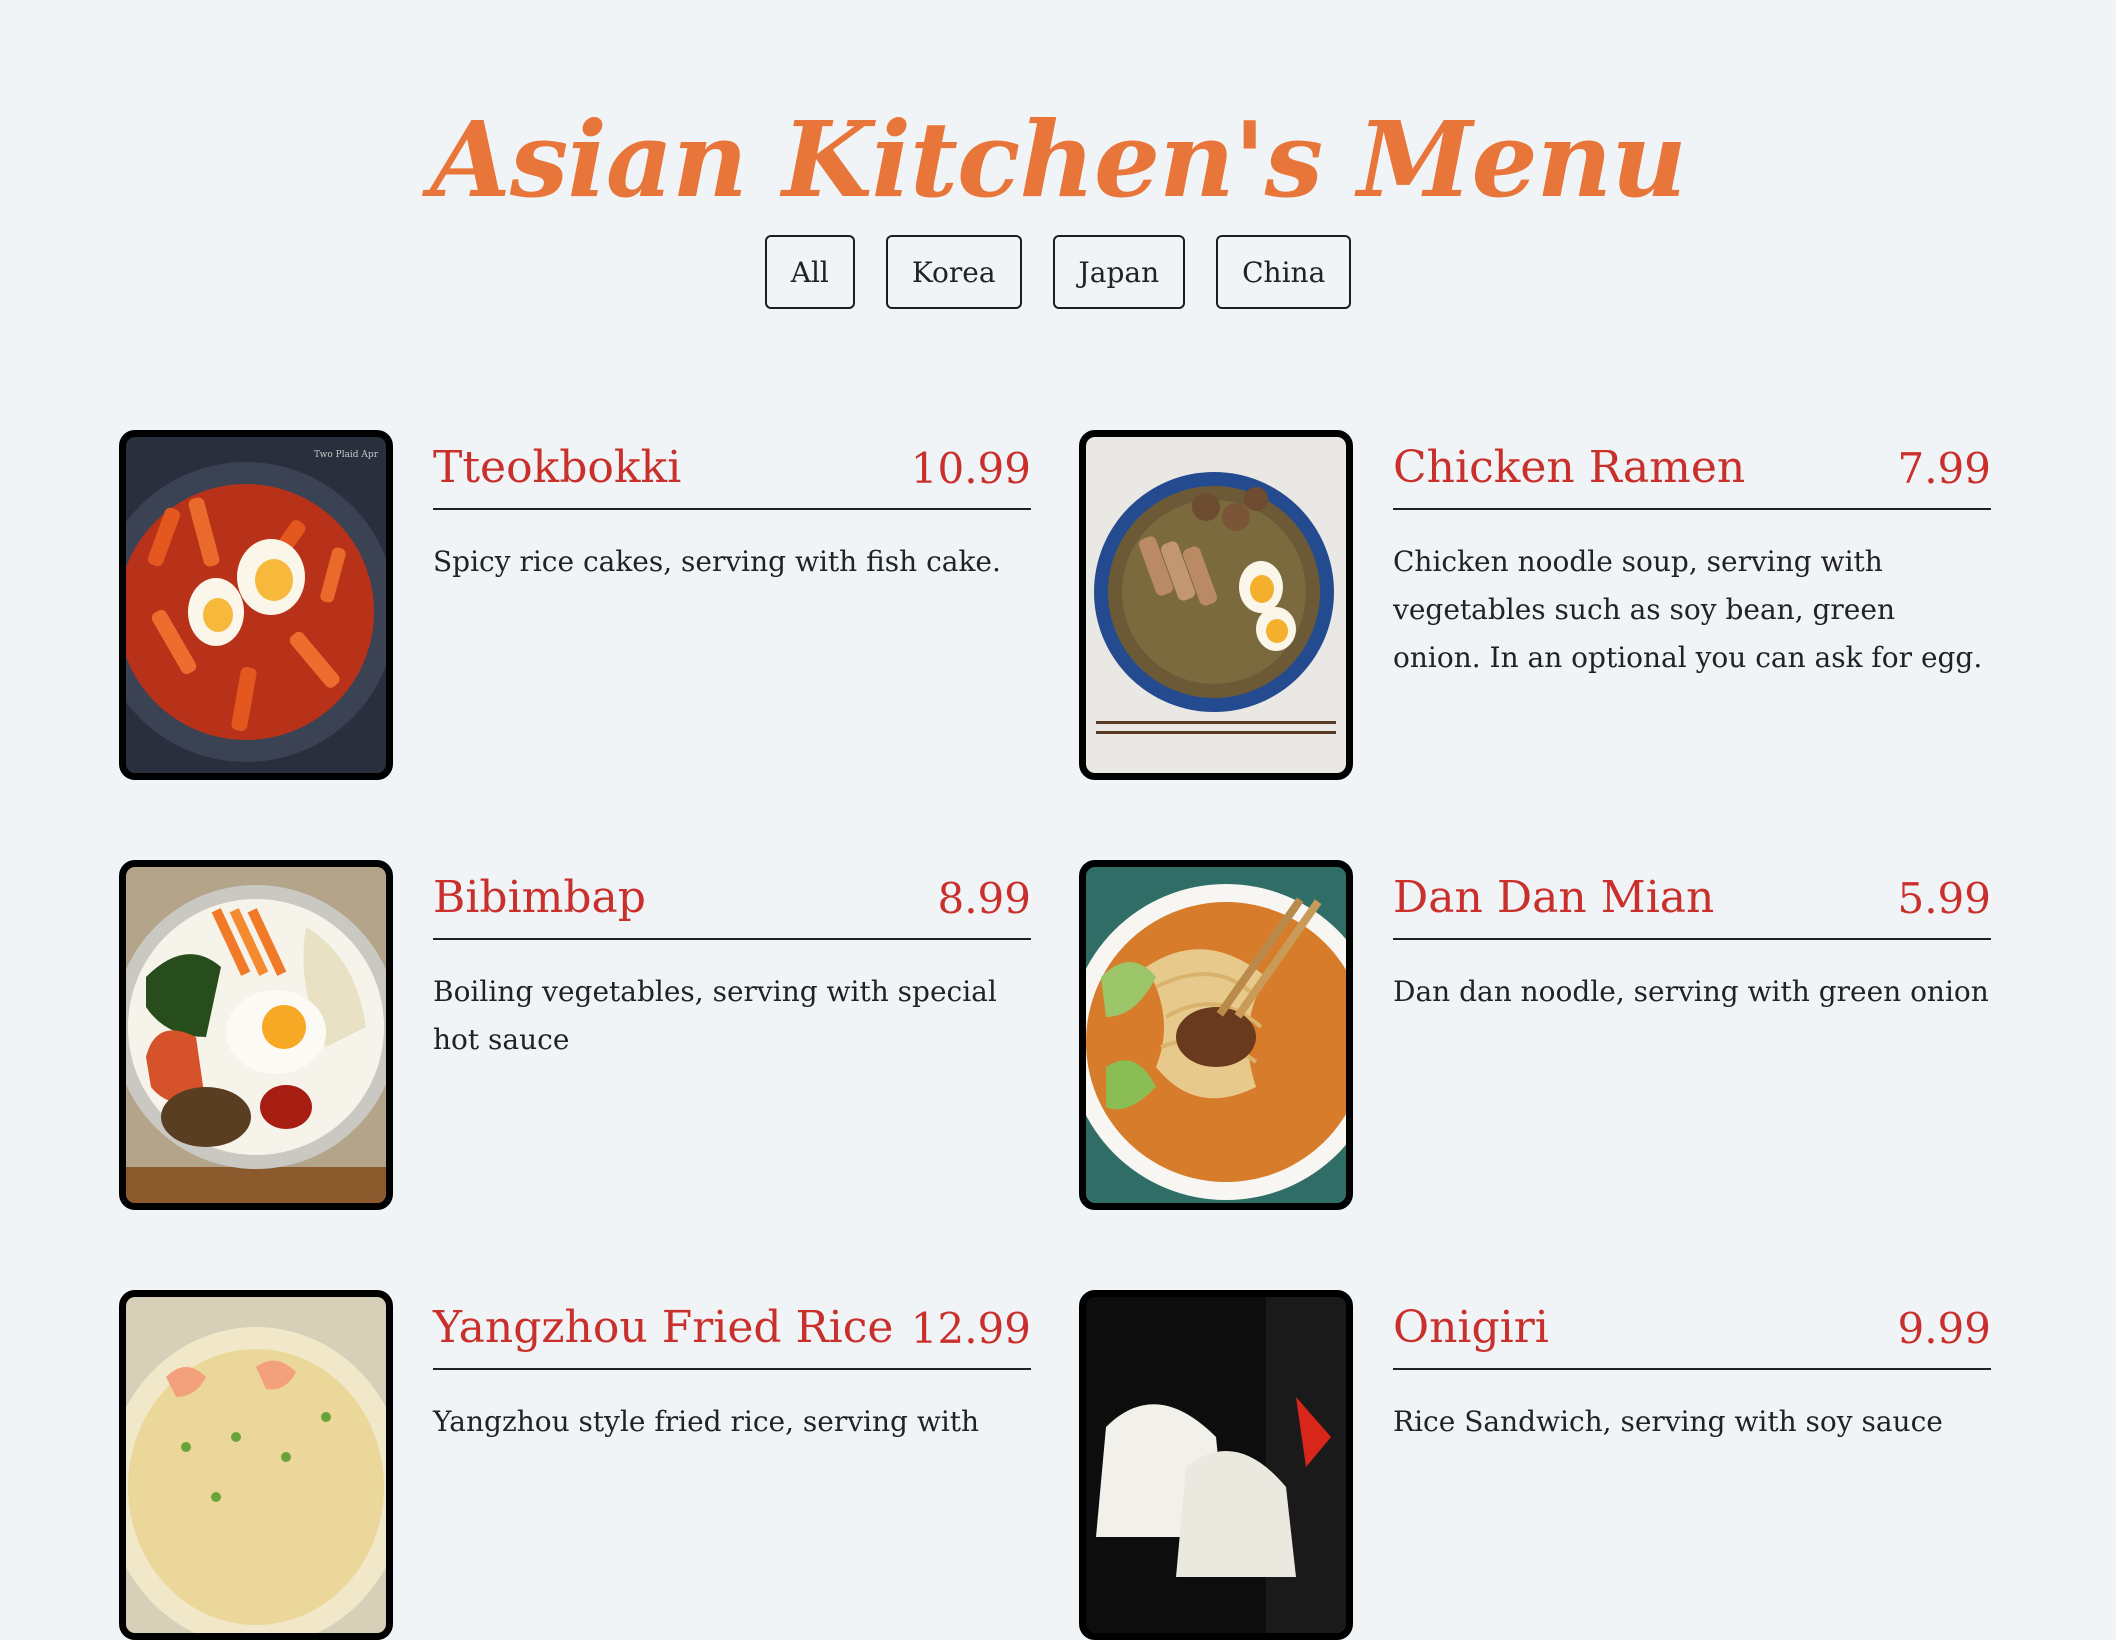 This screenshot has width=2116, height=1640. What do you see at coordinates (256, 605) in the screenshot?
I see `tteokbokki-image: Two Plaid Apr` at bounding box center [256, 605].